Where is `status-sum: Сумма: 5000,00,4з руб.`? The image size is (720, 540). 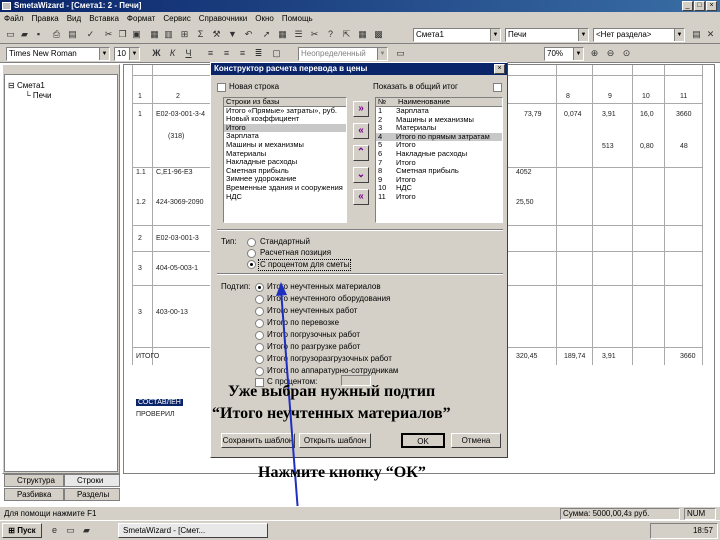
status-sum: Сумма: 5000,00,4з руб. is located at coordinates (620, 514).